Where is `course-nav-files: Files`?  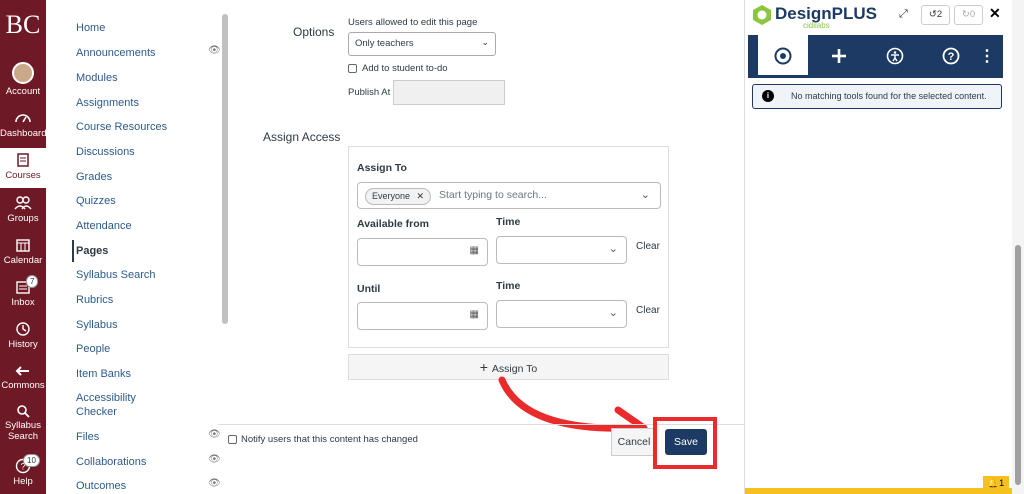 course-nav-files: Files is located at coordinates (124, 437).